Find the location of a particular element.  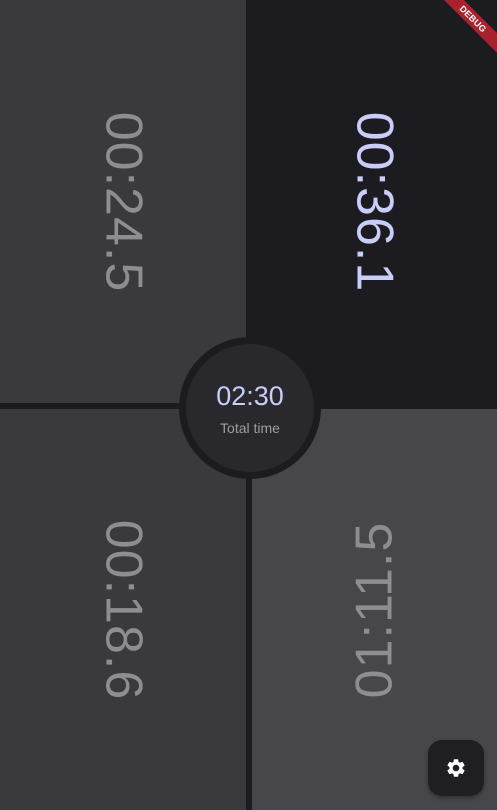

player-timer: 00:18.6 is located at coordinates (123, 609).